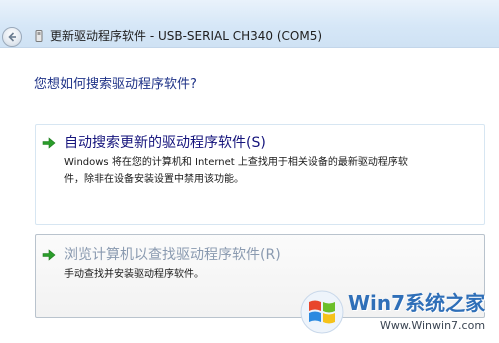 This screenshot has height=343, width=499. I want to click on watermark: Win7系统之家 Www.Winwin7.com, so click(399, 316).